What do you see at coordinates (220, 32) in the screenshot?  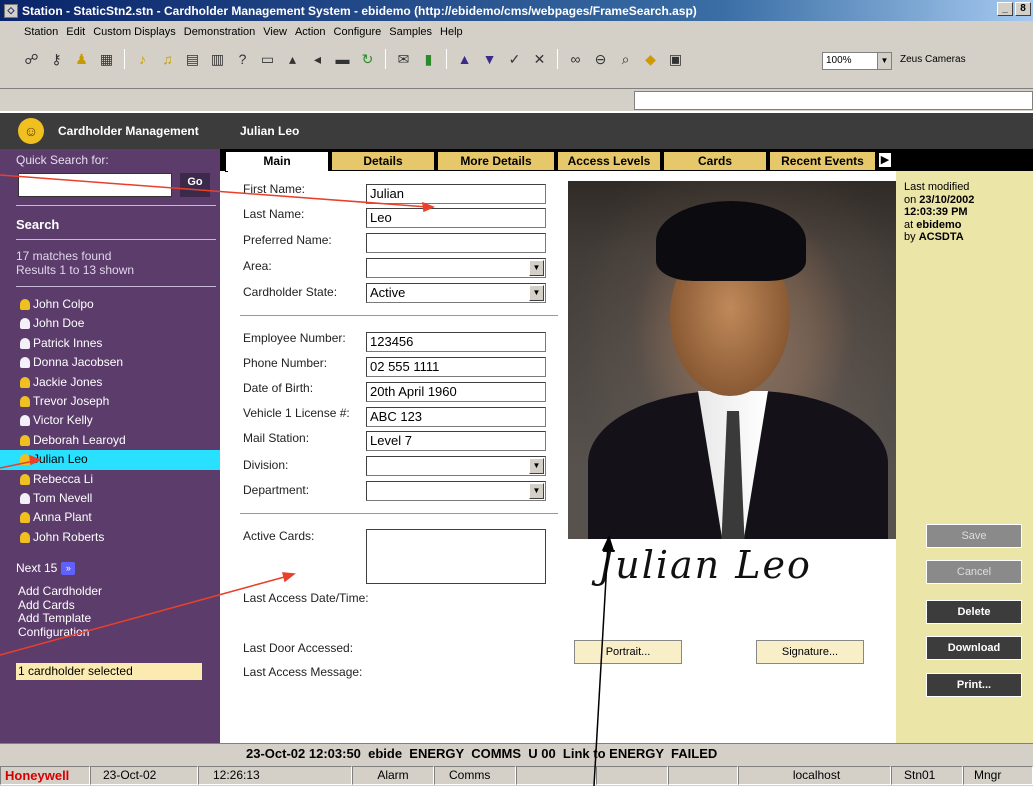 I see `menu-demonstration: Demonstration` at bounding box center [220, 32].